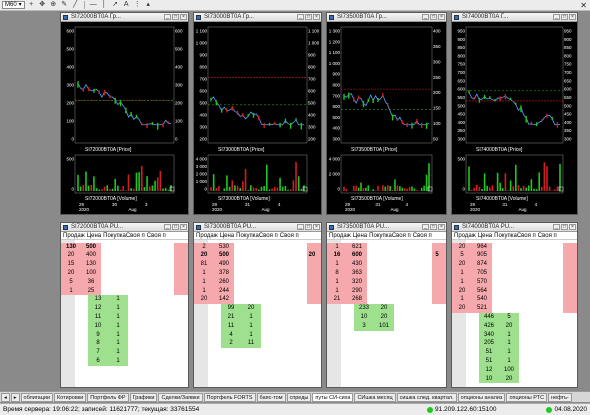 The width and height of the screenshot is (590, 415). I want to click on ask-row: 1 320, so click(347, 282).